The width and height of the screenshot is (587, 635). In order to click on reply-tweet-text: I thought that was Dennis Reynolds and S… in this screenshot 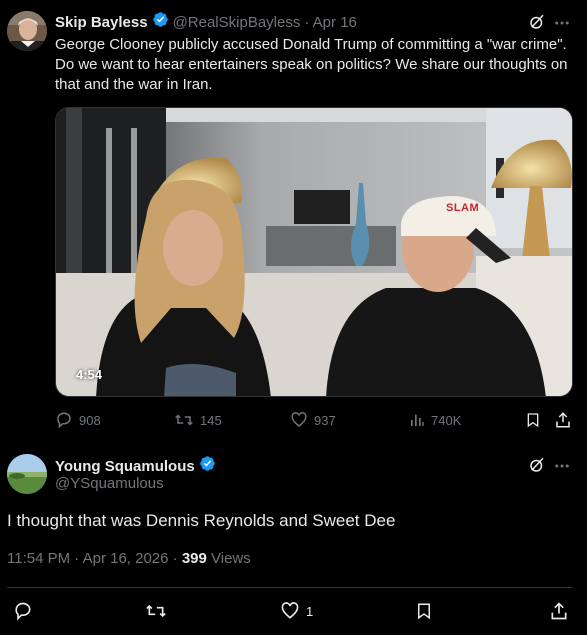, I will do `click(201, 520)`.